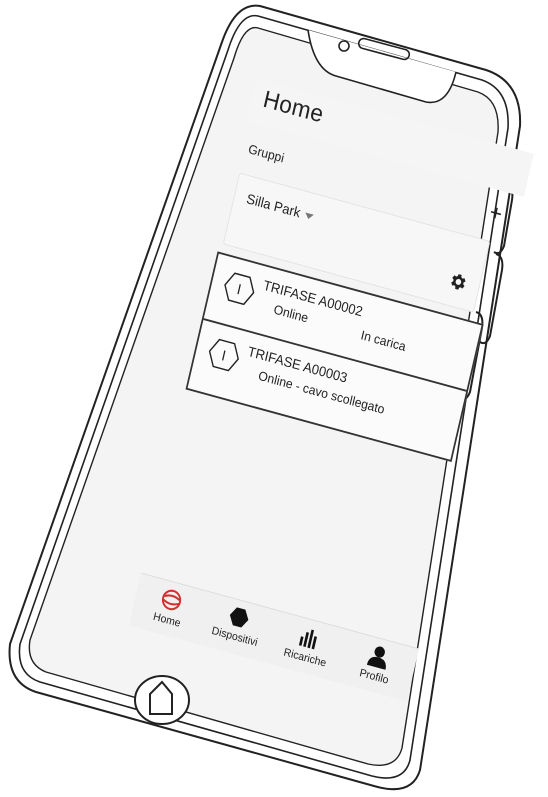  I want to click on device-charge-state: In carica, so click(383, 340).